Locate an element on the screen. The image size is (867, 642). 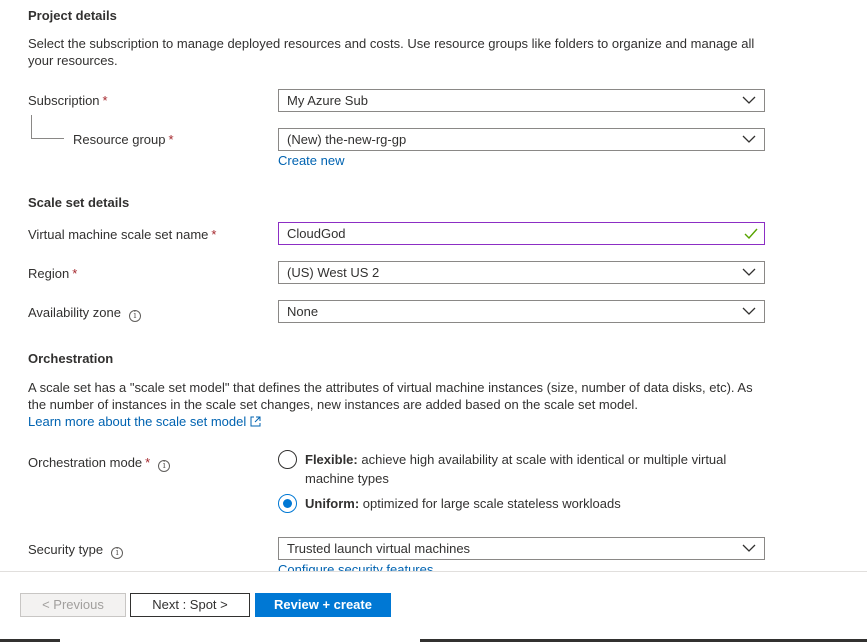
availability-zone-value: None is located at coordinates (303, 311).